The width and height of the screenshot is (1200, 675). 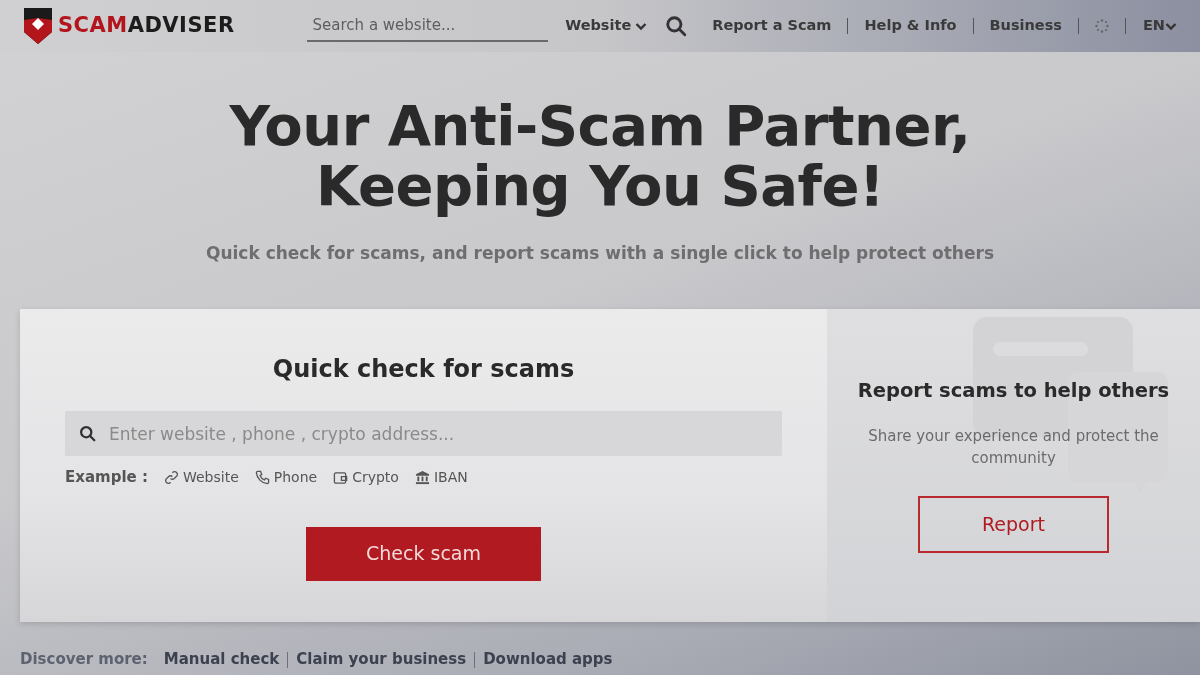 I want to click on nav-link: Business, so click(x=1025, y=26).